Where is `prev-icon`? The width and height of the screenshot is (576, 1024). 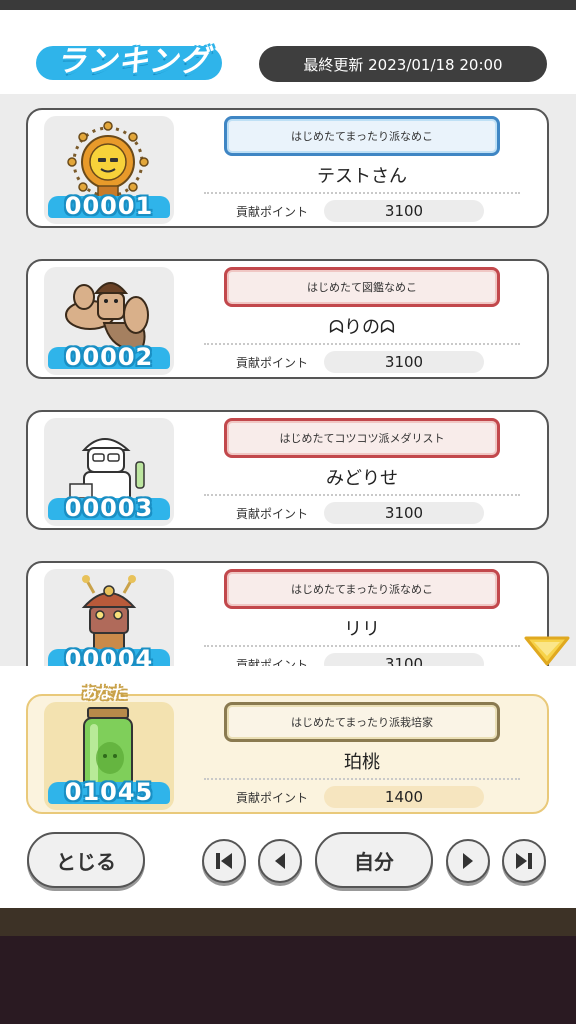 prev-icon is located at coordinates (280, 861).